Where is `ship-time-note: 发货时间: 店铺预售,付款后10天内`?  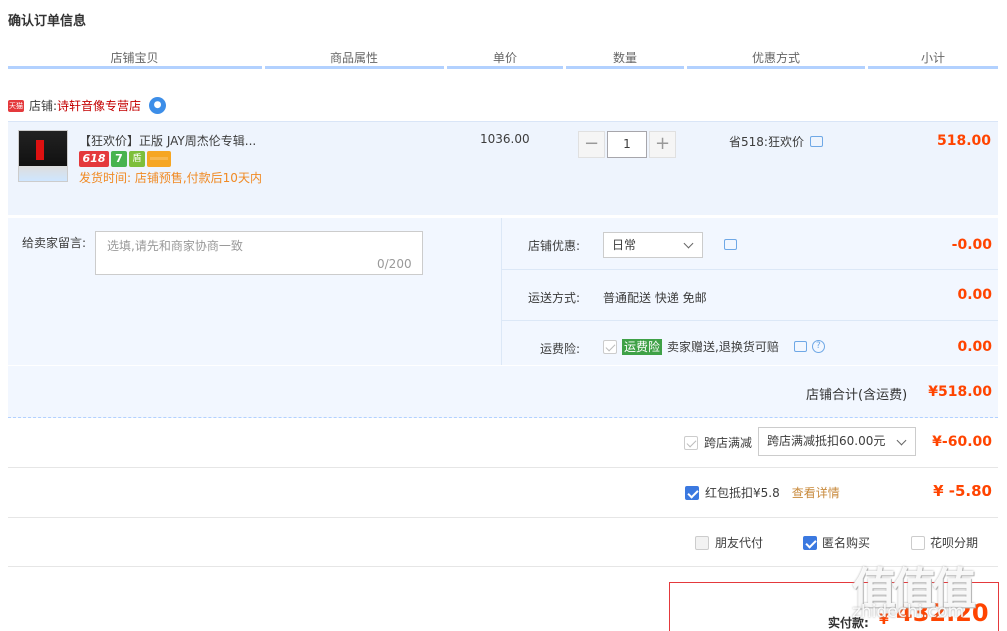 ship-time-note: 发货时间: 店铺预售,付款后10天内 is located at coordinates (170, 178).